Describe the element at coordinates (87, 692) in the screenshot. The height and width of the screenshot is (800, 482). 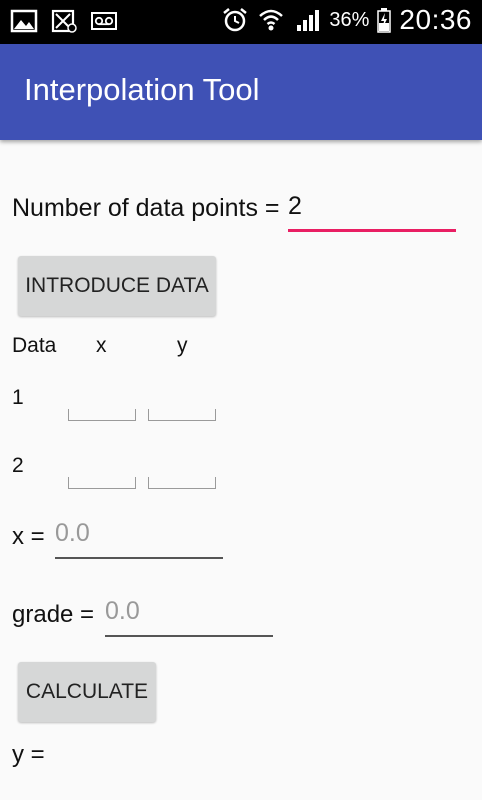
I see `calculate-button: CALCULATE` at that location.